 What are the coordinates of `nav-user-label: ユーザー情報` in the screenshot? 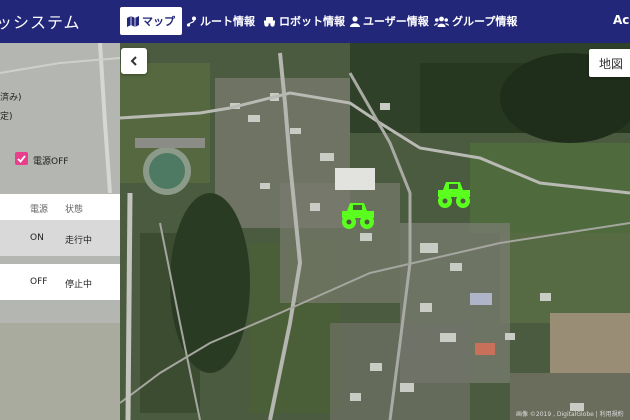 It's located at (396, 21).